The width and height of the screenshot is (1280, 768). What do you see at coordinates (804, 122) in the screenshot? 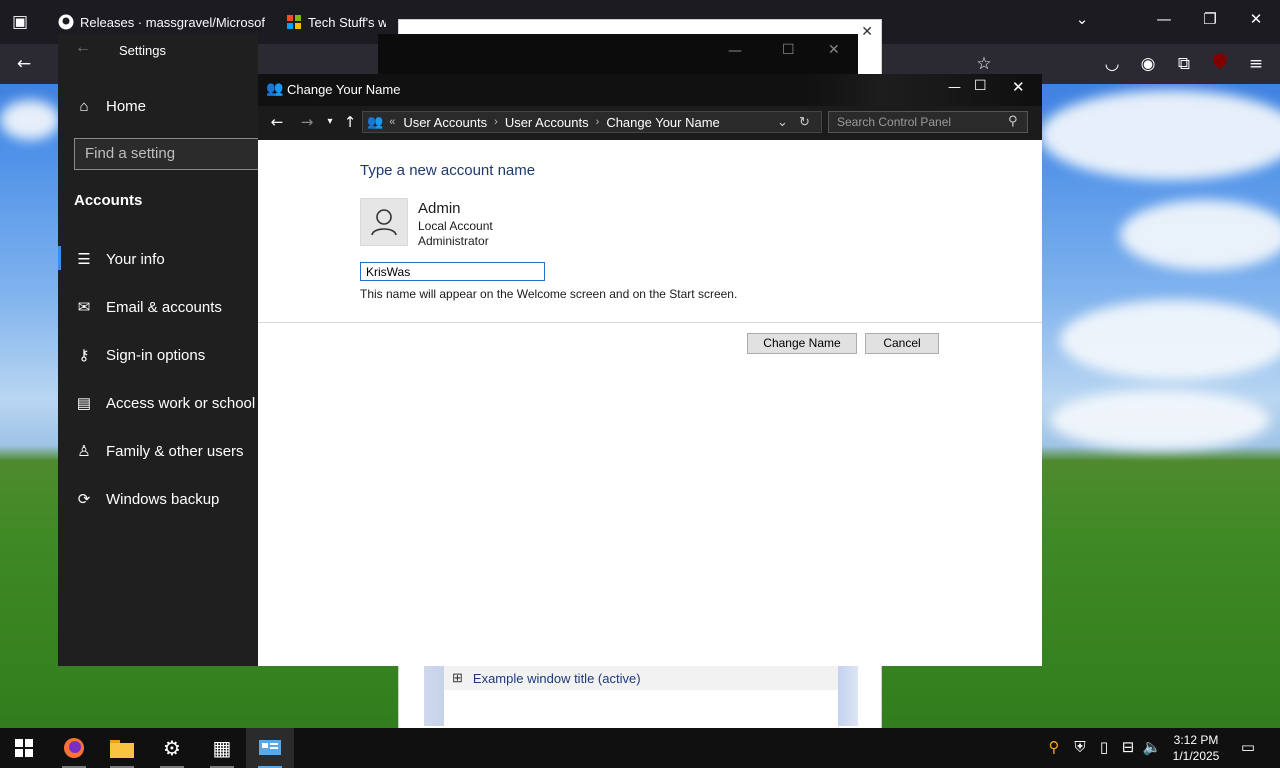
I see `refresh-icon: ↻` at bounding box center [804, 122].